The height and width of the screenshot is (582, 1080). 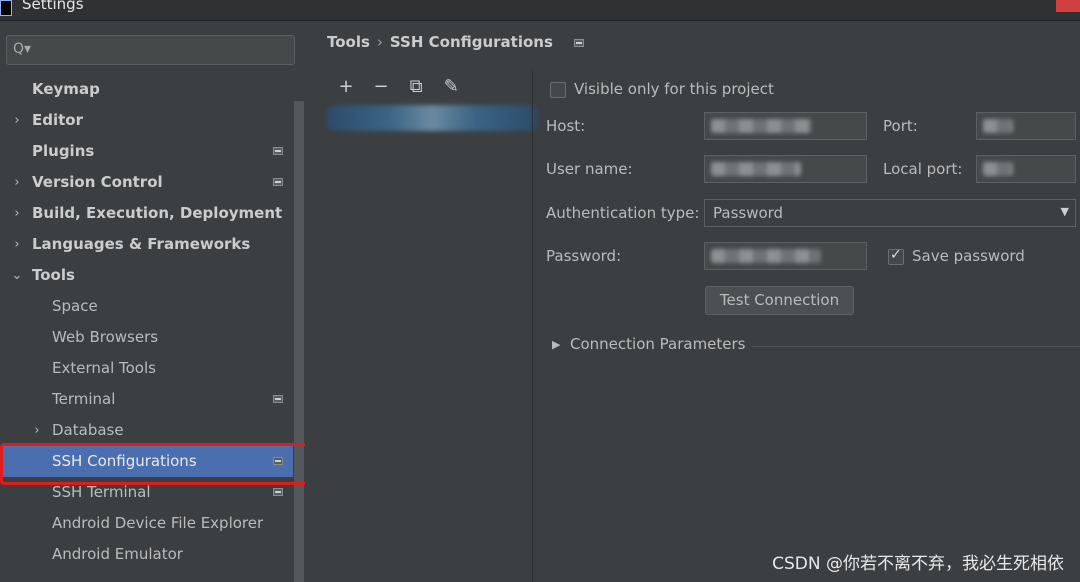 What do you see at coordinates (146, 430) in the screenshot?
I see `sidebar-item-database: › Database` at bounding box center [146, 430].